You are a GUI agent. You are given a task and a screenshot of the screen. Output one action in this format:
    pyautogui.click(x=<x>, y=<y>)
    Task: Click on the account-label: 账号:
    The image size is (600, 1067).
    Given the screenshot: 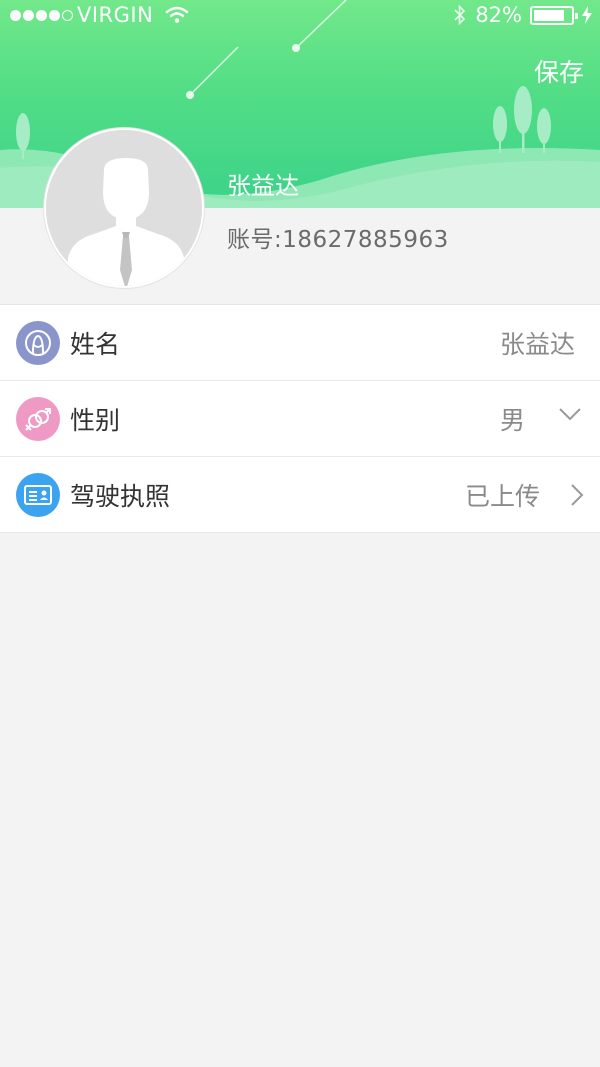 What is the action you would take?
    pyautogui.click(x=255, y=240)
    